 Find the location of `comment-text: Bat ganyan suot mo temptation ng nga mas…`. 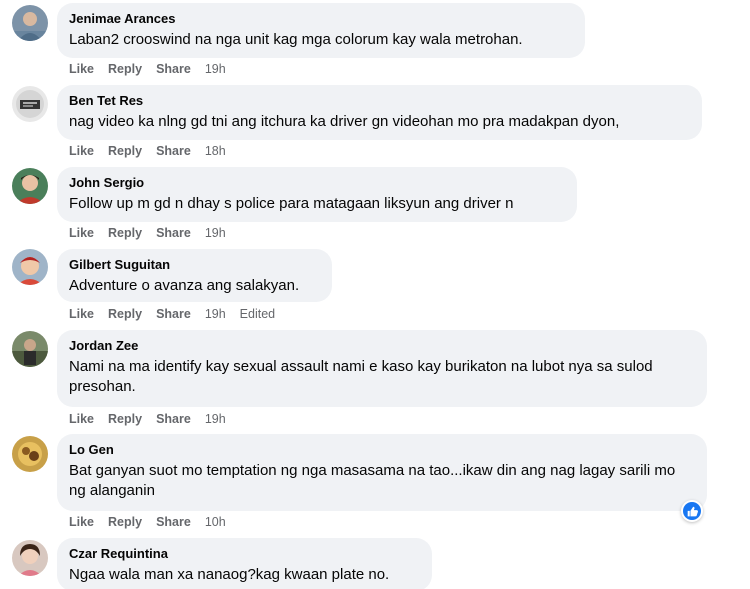

comment-text: Bat ganyan suot mo temptation ng nga mas… is located at coordinates (372, 480).